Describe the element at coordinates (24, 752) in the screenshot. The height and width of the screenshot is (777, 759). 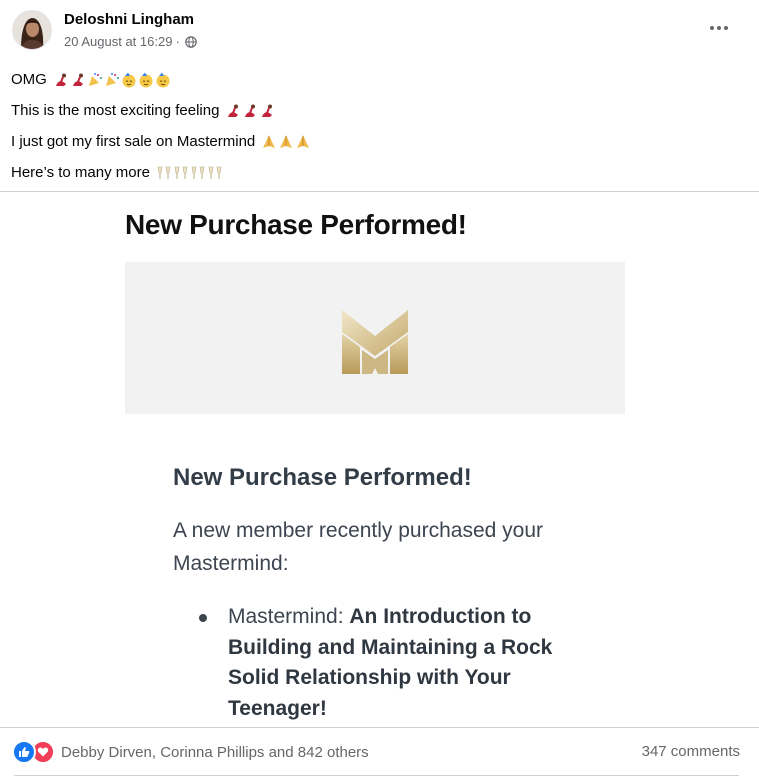
I see `like-icon` at that location.